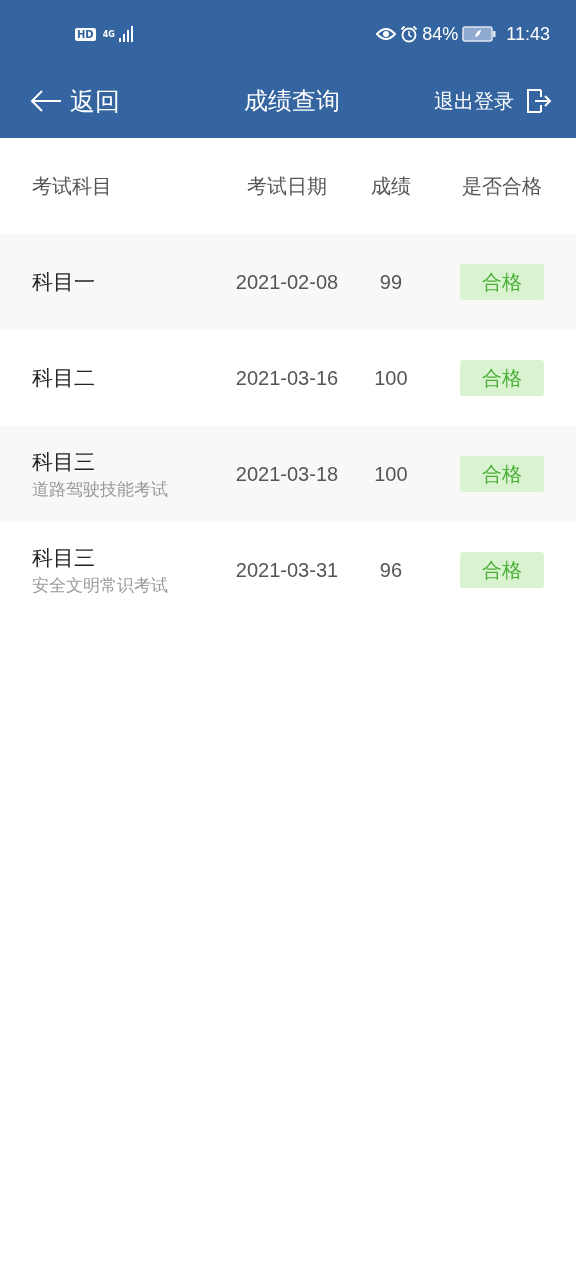  I want to click on subject-text: 科目一, so click(64, 282).